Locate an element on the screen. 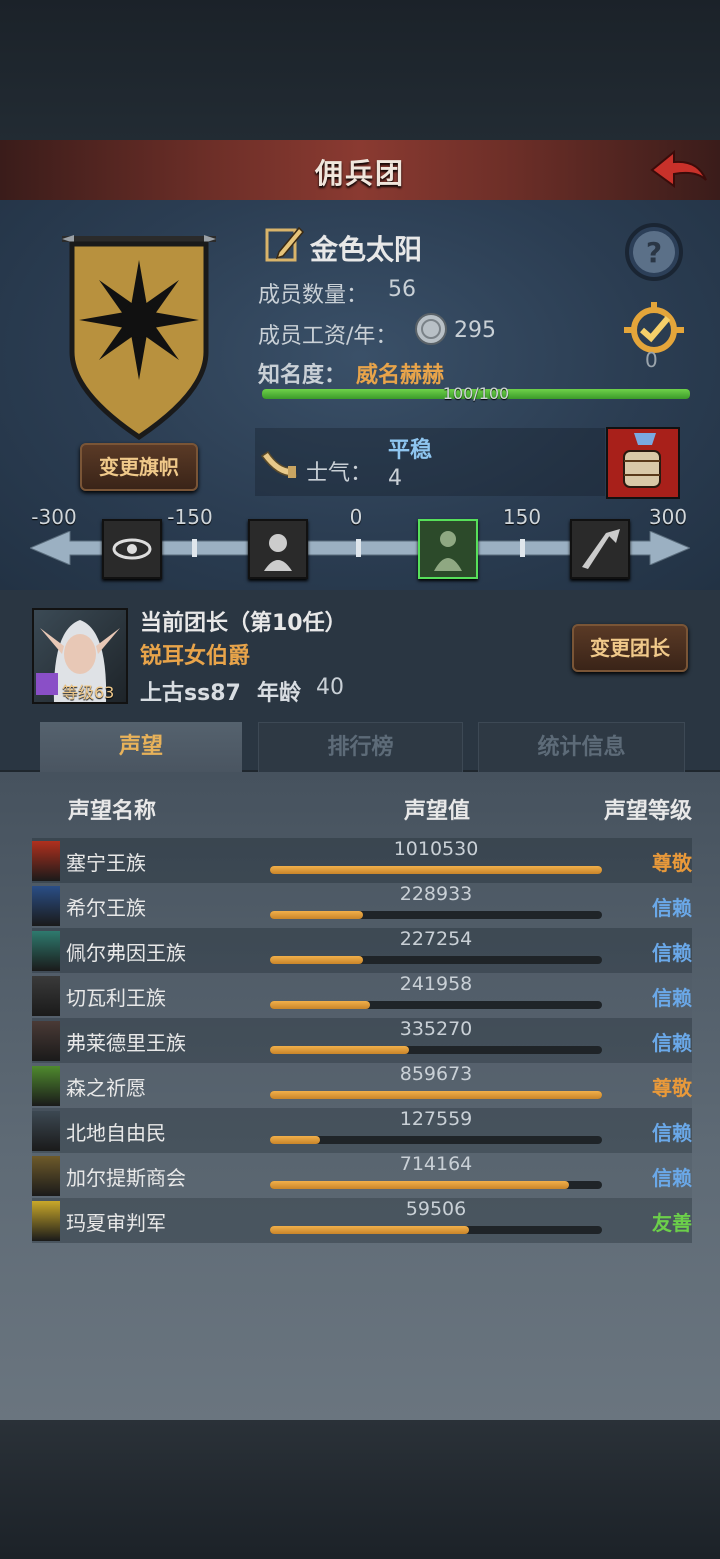  table-row: 弗莱德里王族 335270 信赖 is located at coordinates (362, 1040).